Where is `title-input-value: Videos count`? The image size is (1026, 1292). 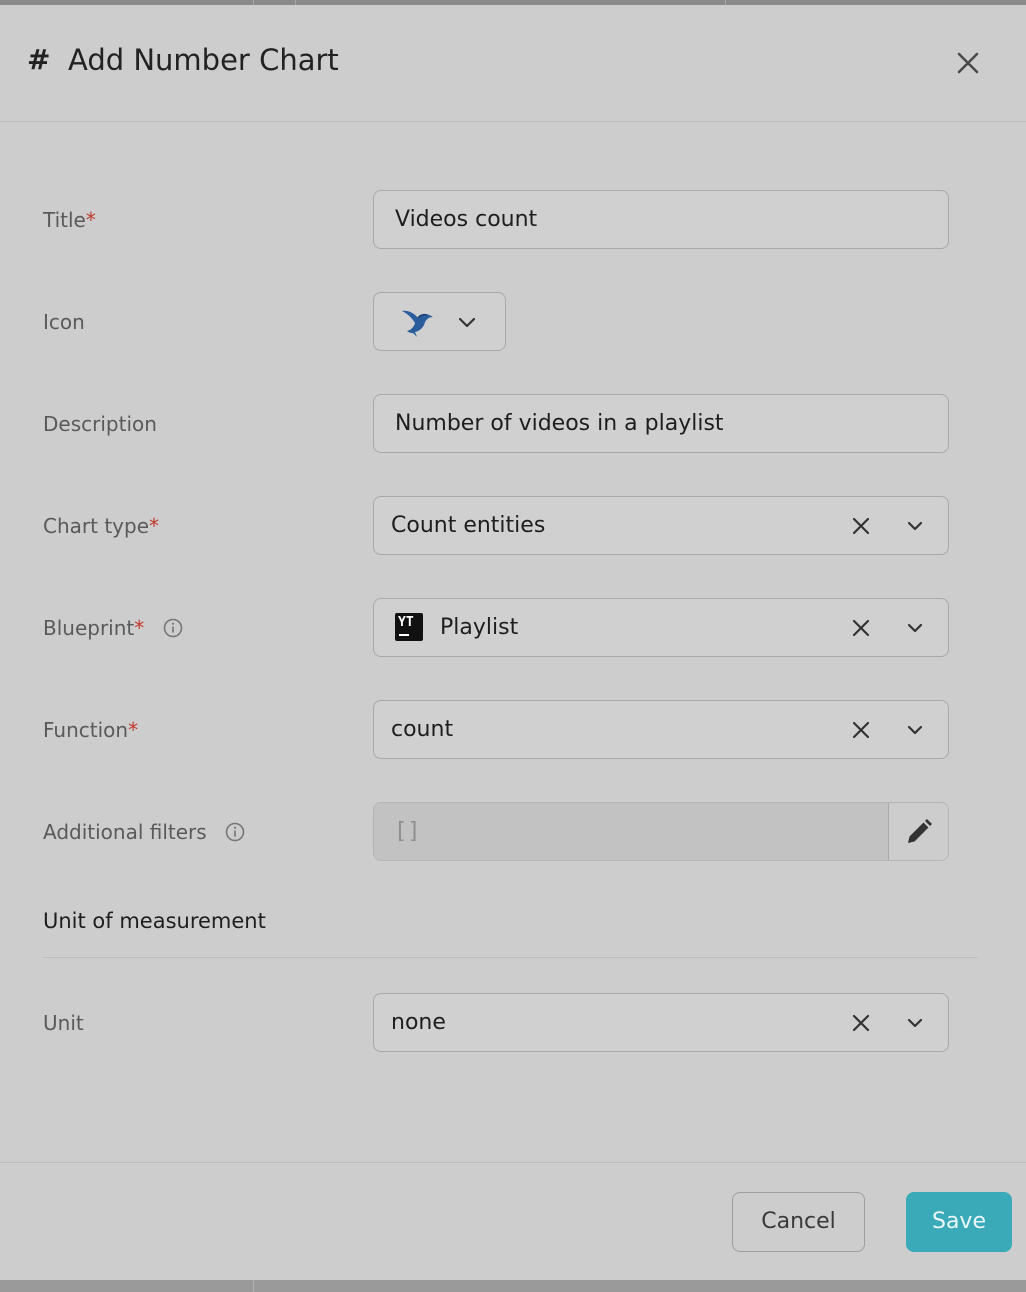 title-input-value: Videos count is located at coordinates (466, 219).